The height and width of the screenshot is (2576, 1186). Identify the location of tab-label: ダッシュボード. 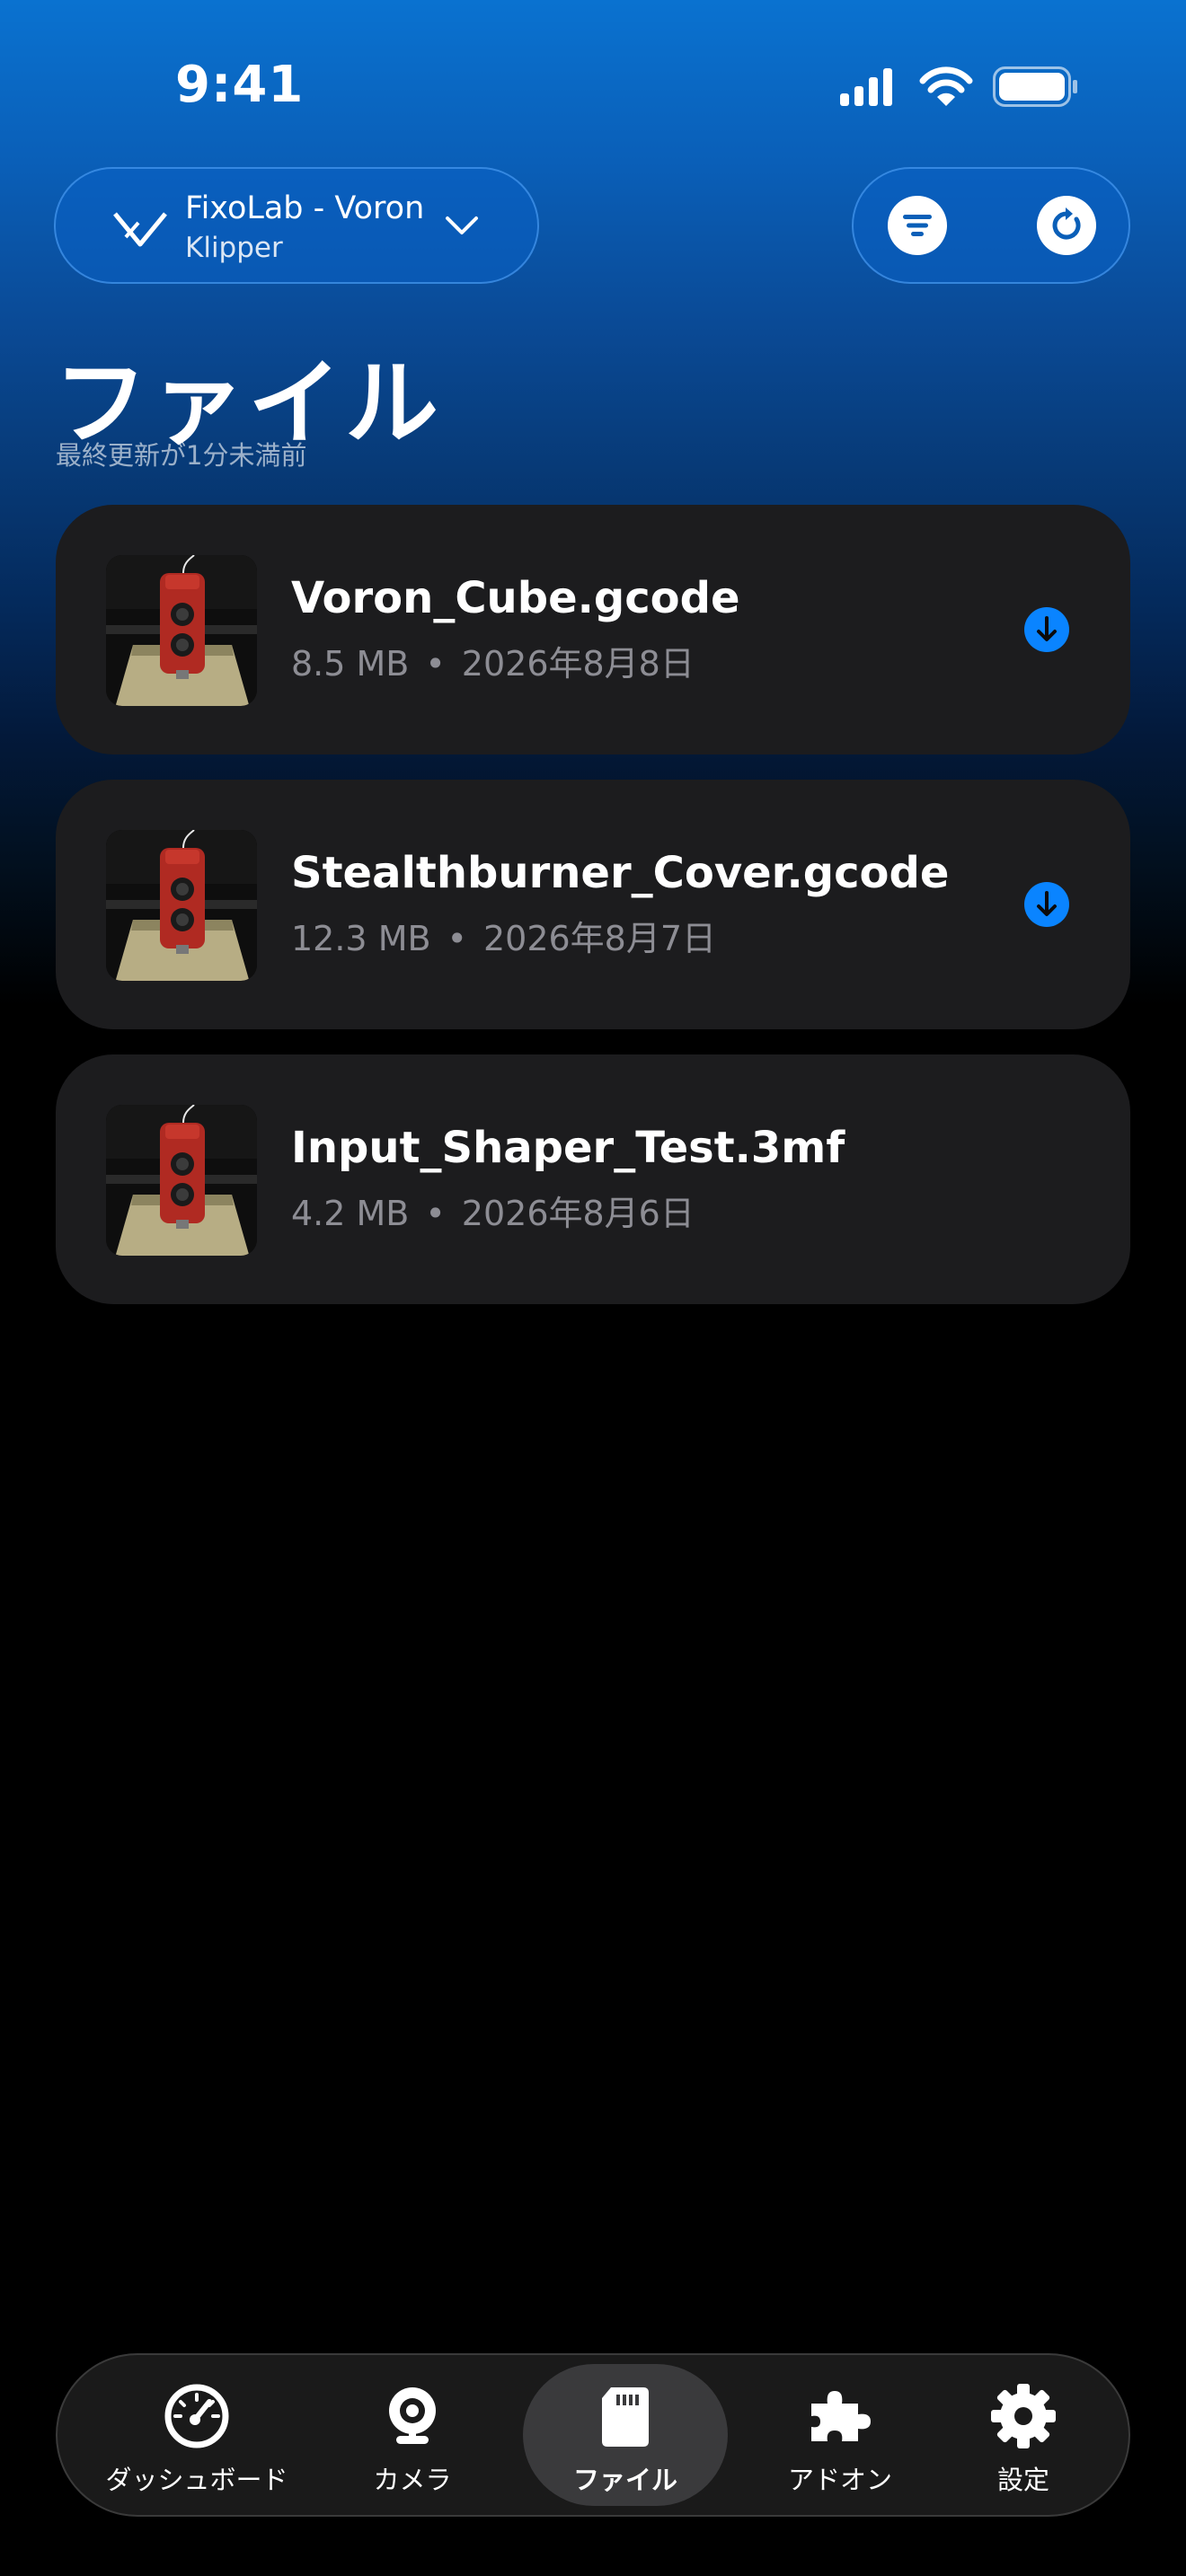
(196, 2480).